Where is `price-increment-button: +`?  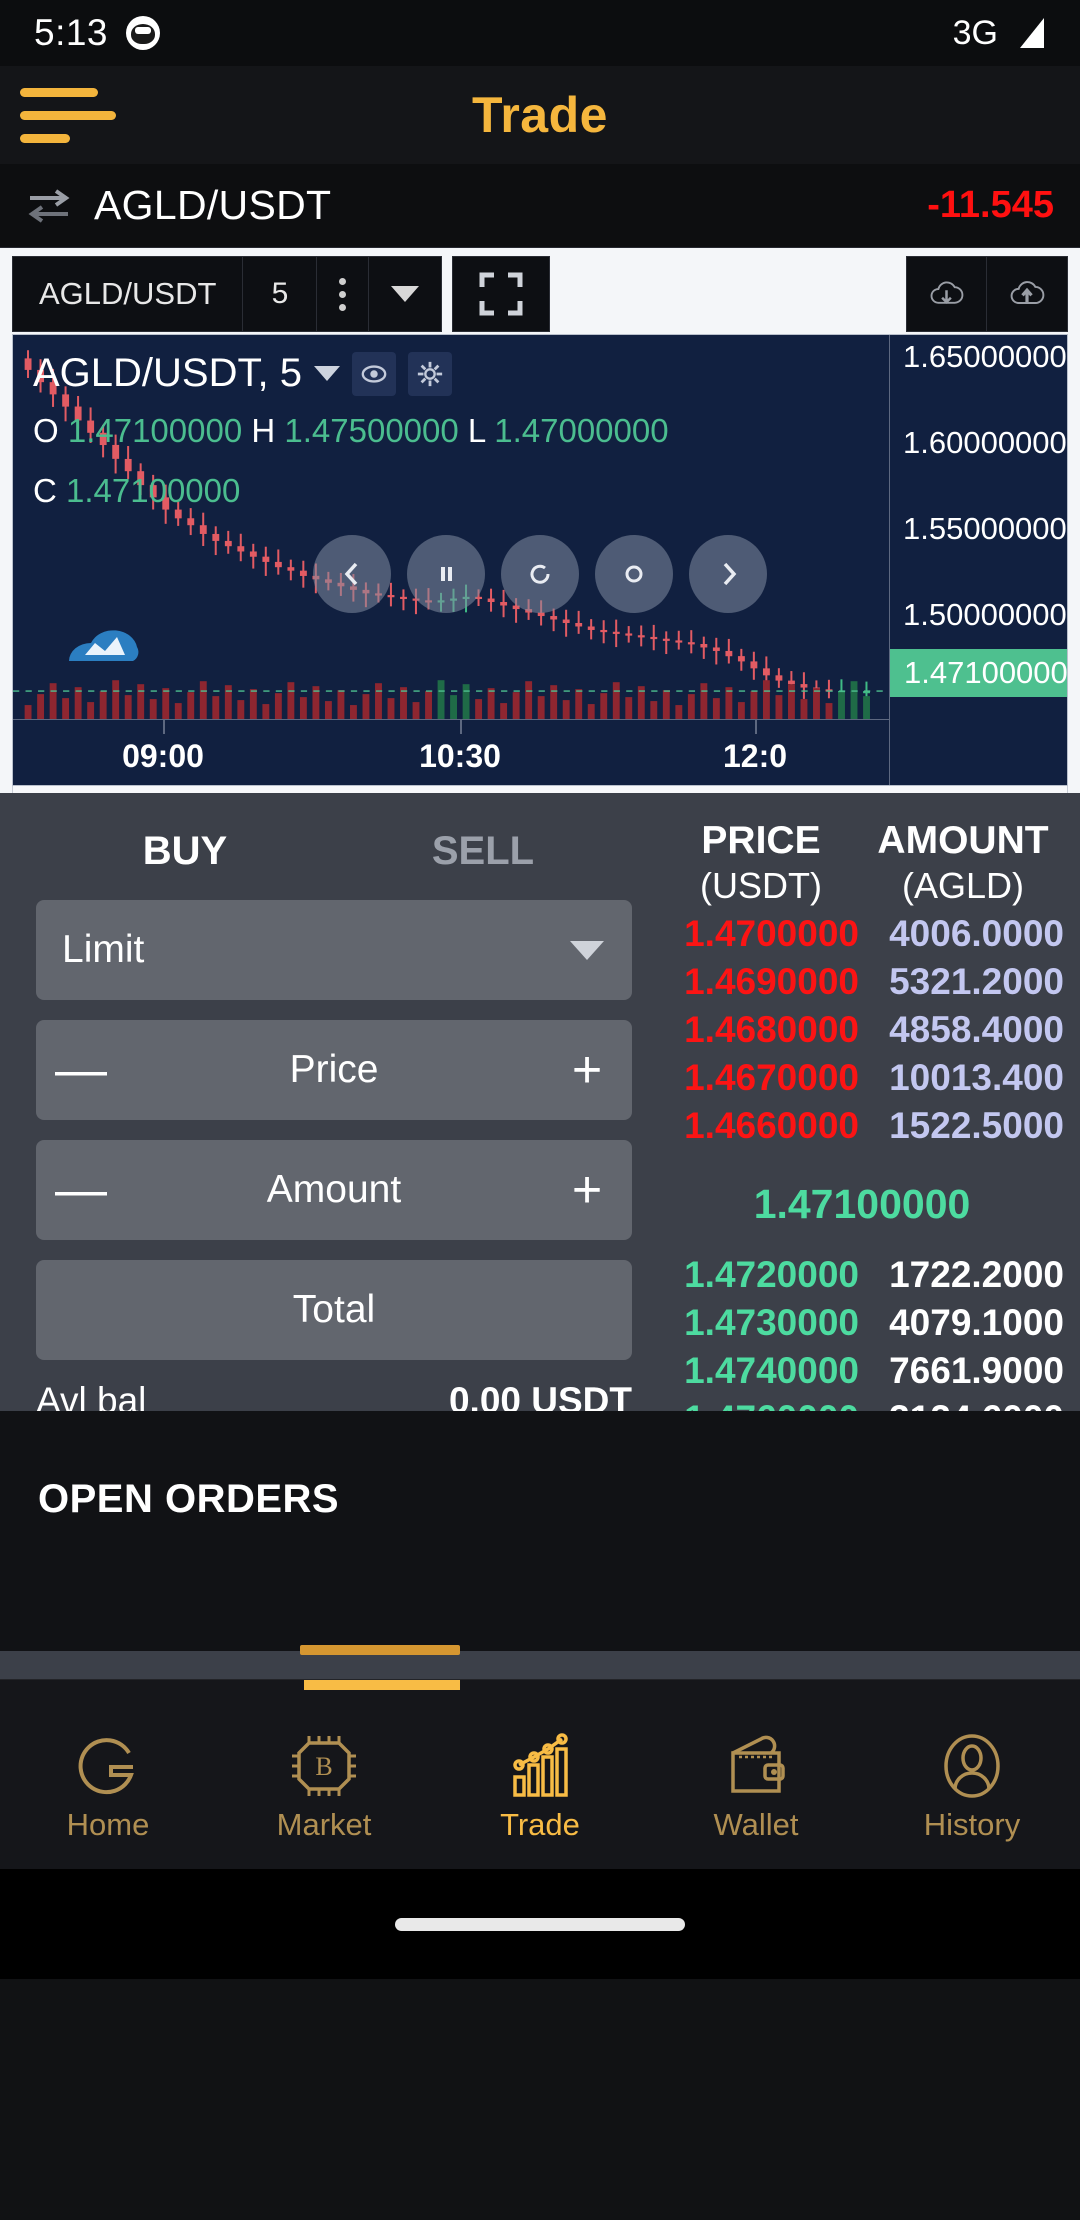 price-increment-button: + is located at coordinates (587, 1070).